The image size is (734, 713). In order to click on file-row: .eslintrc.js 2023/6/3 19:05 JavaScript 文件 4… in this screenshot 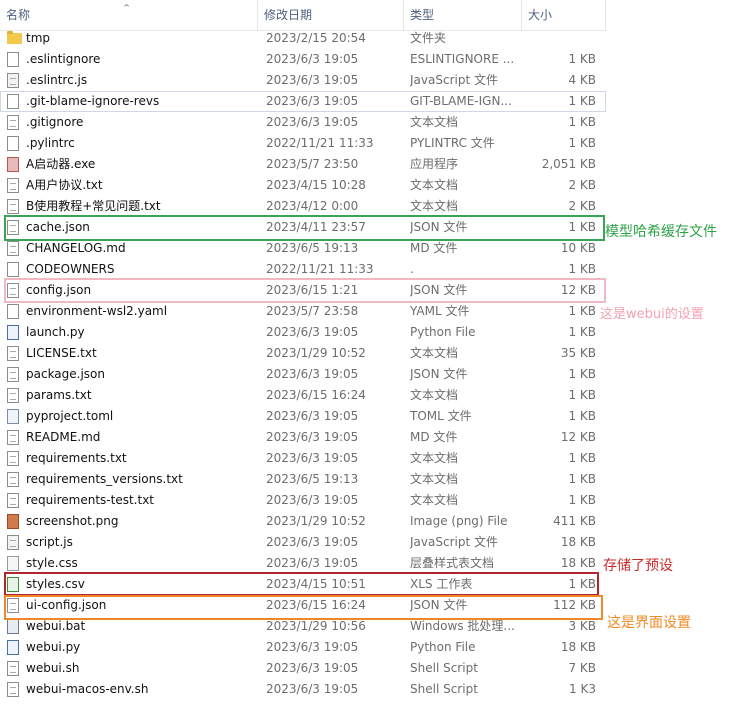, I will do `click(303, 80)`.